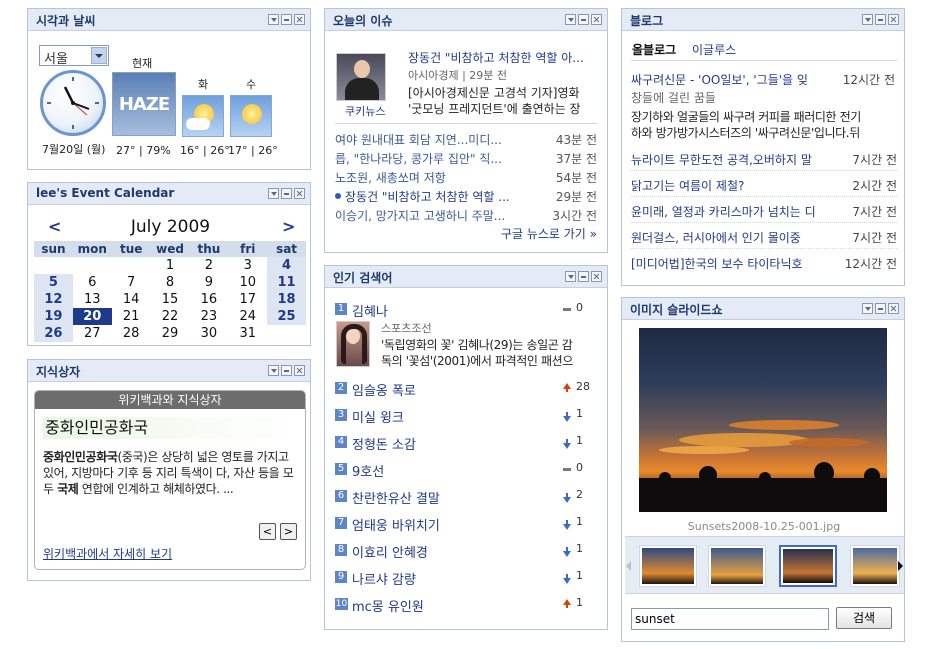 The image size is (930, 649). What do you see at coordinates (466, 416) in the screenshot?
I see `search-rank-item: 3 미실 윙크 1` at bounding box center [466, 416].